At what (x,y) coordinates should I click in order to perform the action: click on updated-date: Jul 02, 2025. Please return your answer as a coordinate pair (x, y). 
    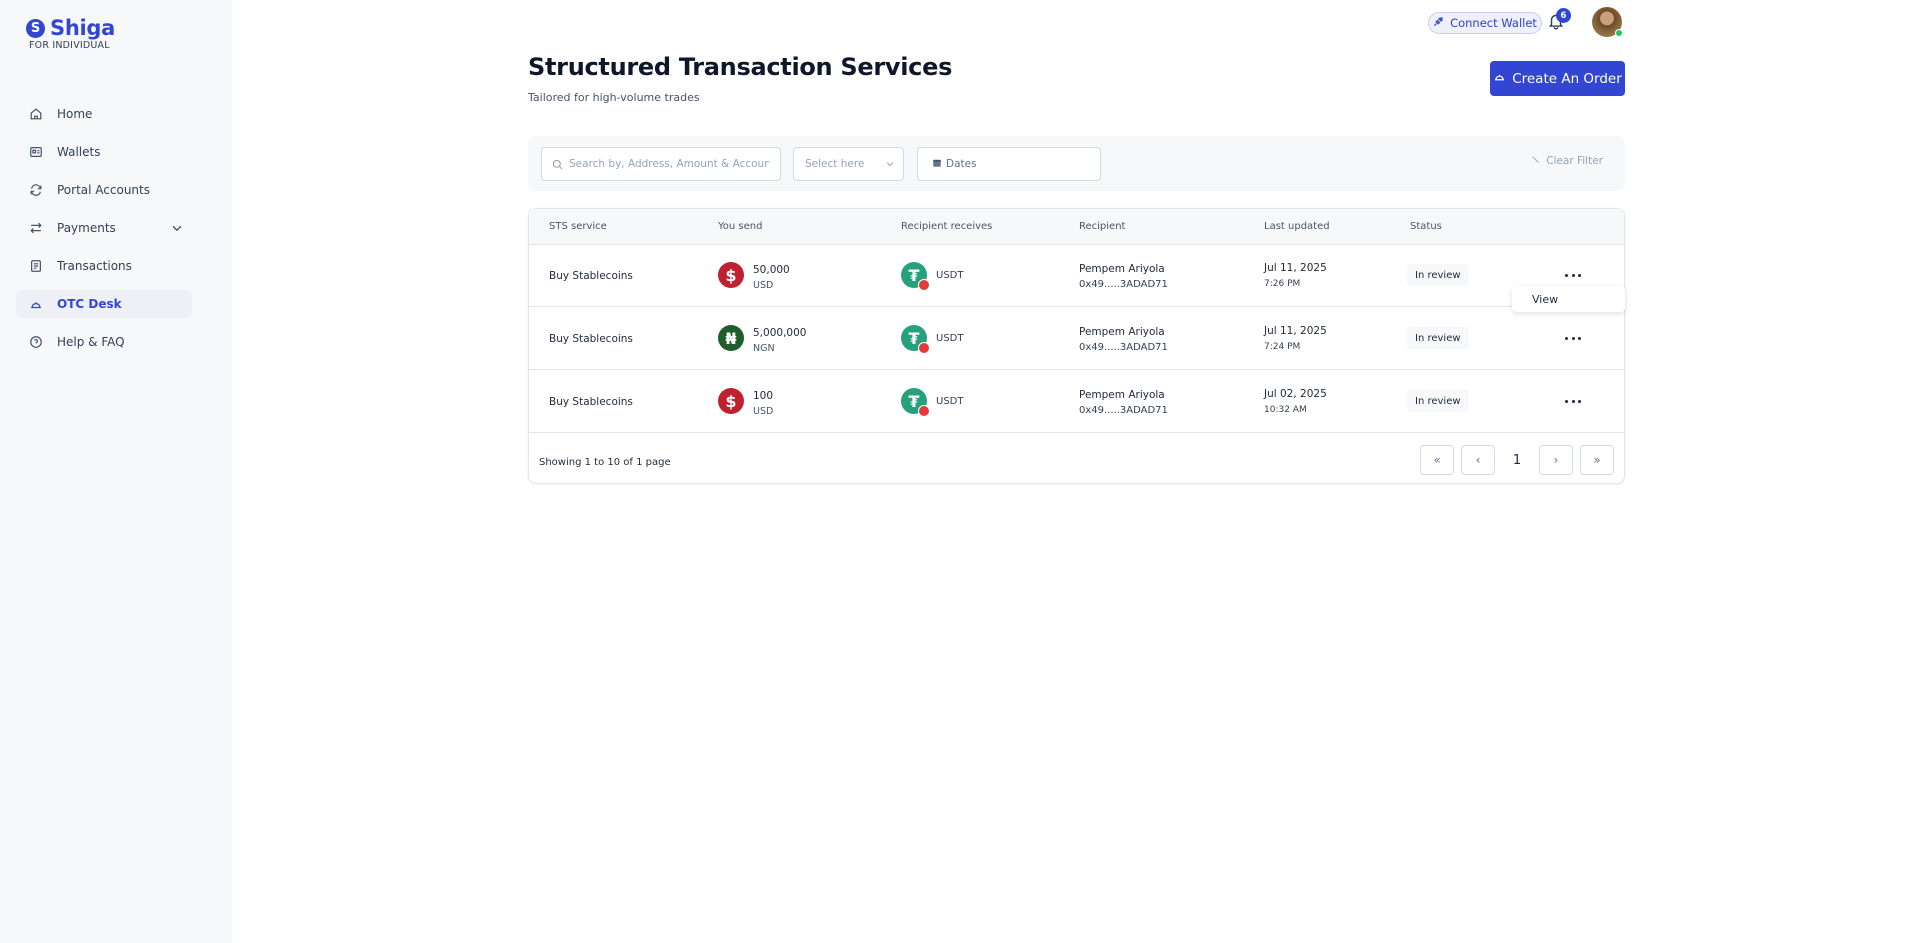
    Looking at the image, I should click on (1295, 394).